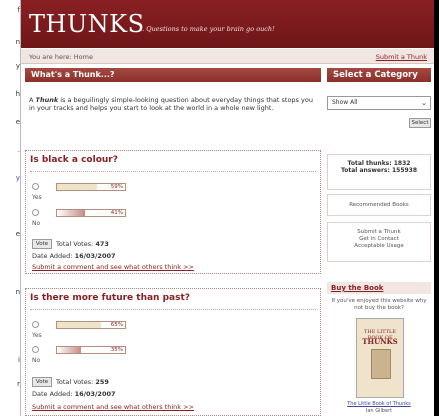 The image size is (439, 416). Describe the element at coordinates (379, 202) in the screenshot. I see `recommended-books-link: Recommended Books` at that location.